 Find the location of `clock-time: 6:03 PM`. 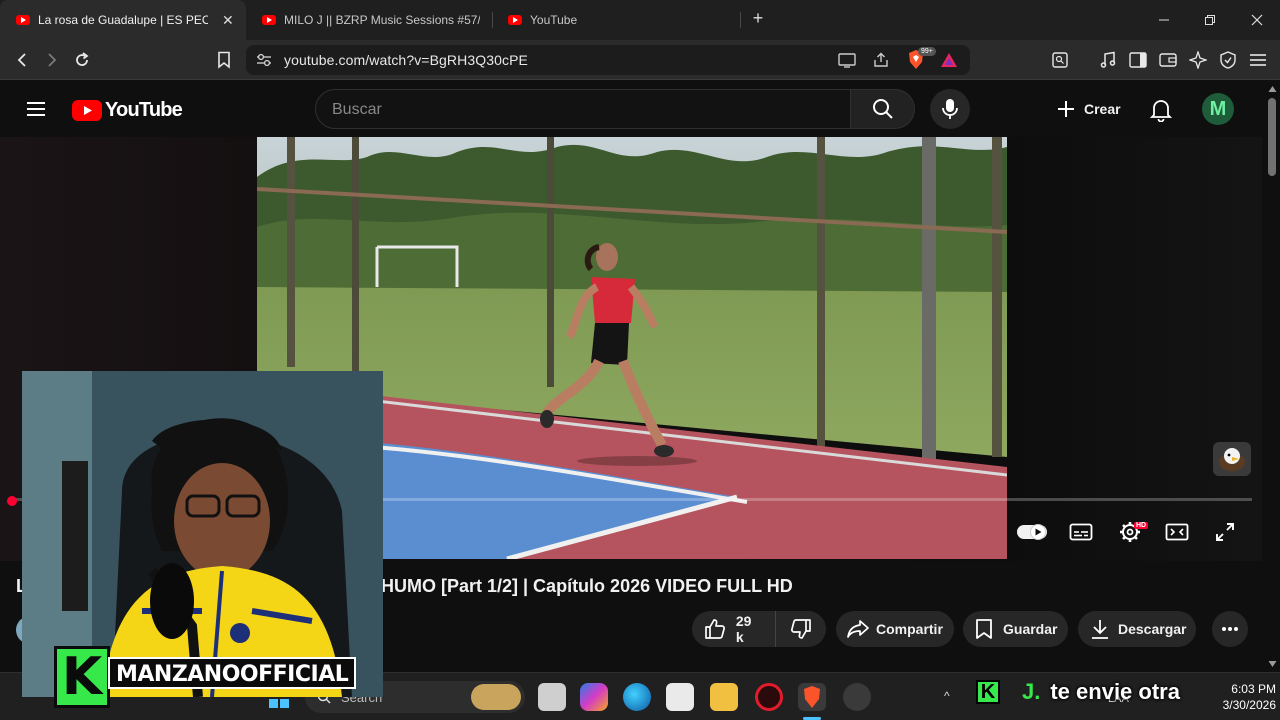

clock-time: 6:03 PM is located at coordinates (1253, 689).